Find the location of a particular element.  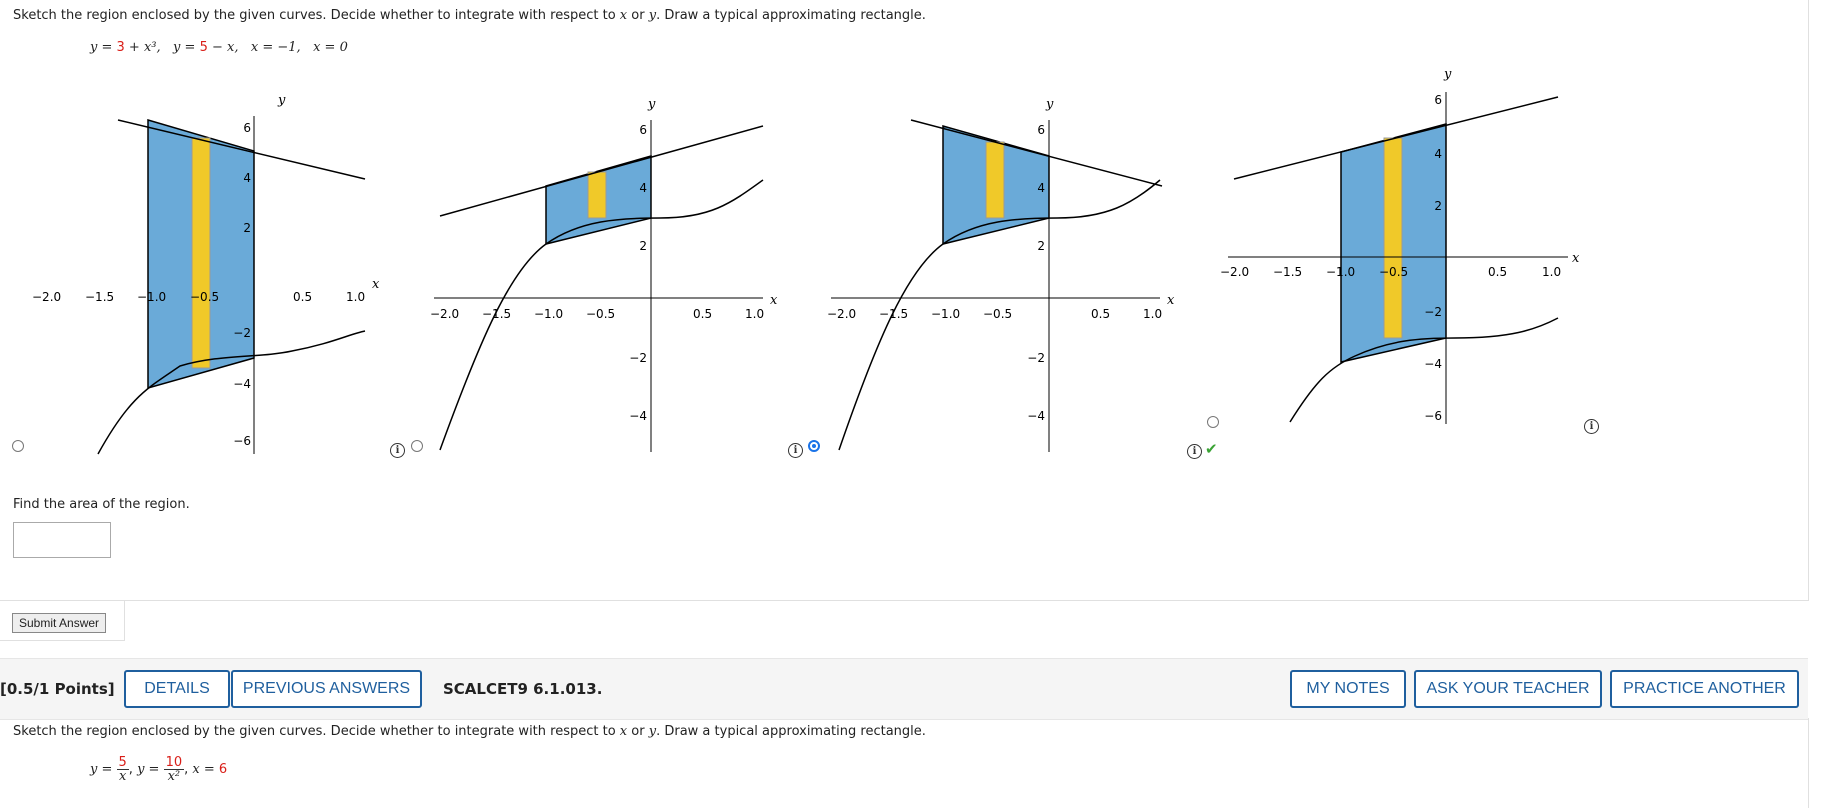

formula-y1-rest: + x³, is located at coordinates (142, 47).